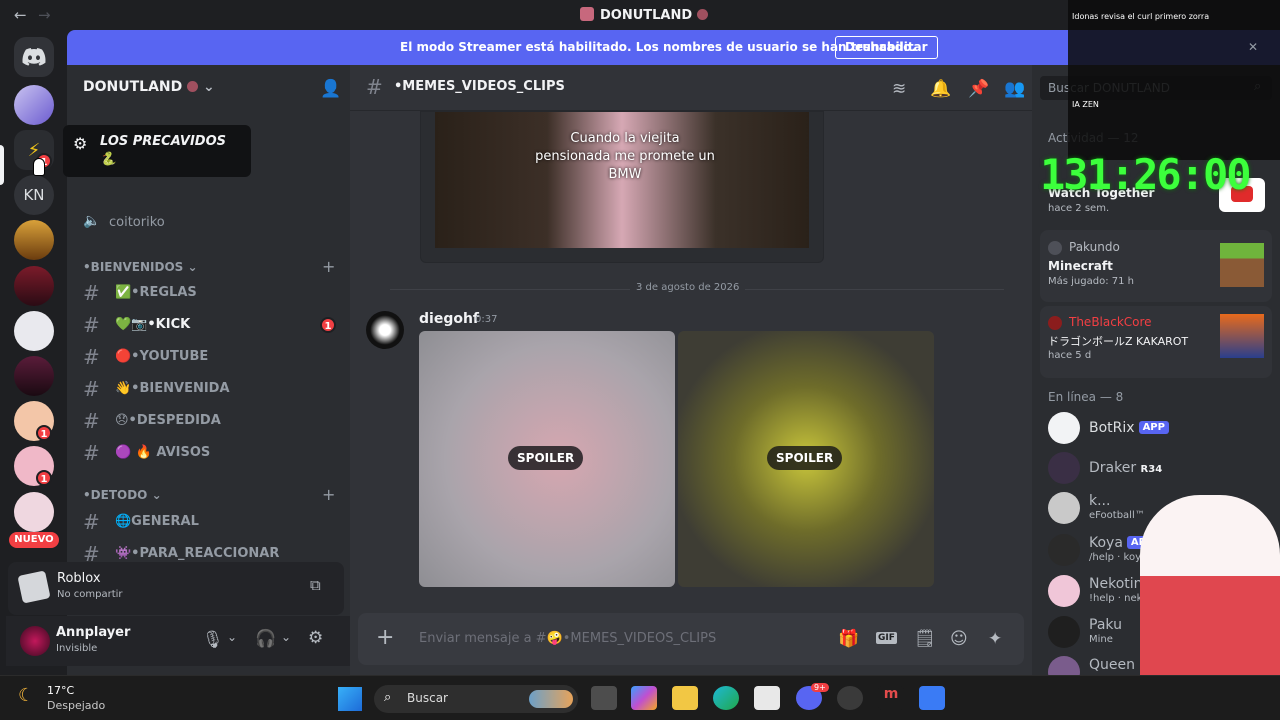 The width and height of the screenshot is (1280, 720). Describe the element at coordinates (476, 699) in the screenshot. I see `taskbar-search: ⌕ Buscar` at that location.